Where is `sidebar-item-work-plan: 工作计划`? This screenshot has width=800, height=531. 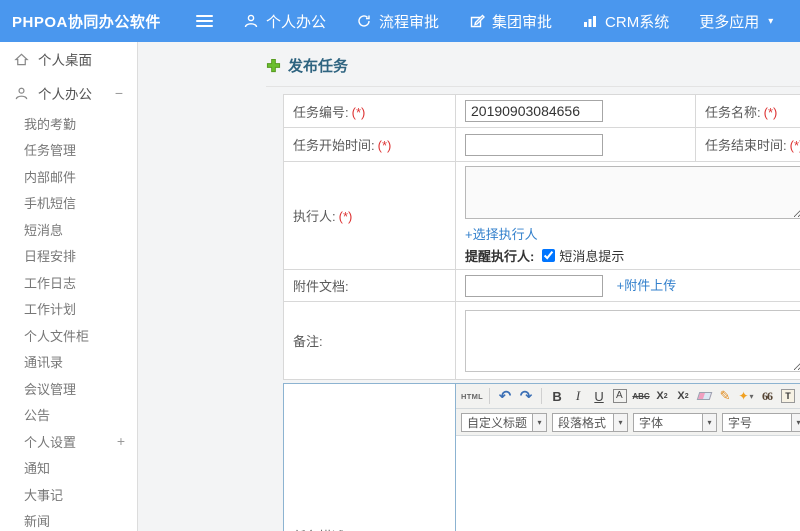 sidebar-item-work-plan: 工作计划 is located at coordinates (68, 309).